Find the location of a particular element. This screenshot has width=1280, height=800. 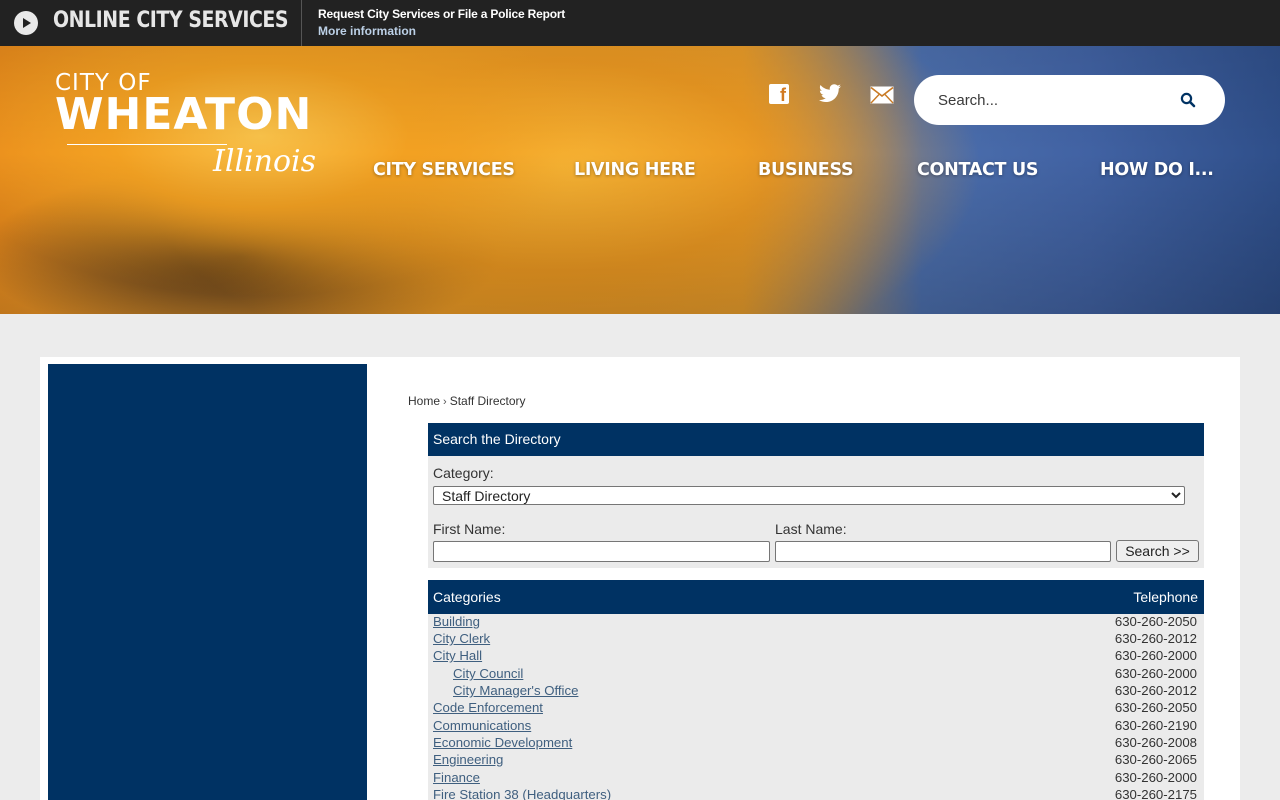

twitter-icon is located at coordinates (830, 94).